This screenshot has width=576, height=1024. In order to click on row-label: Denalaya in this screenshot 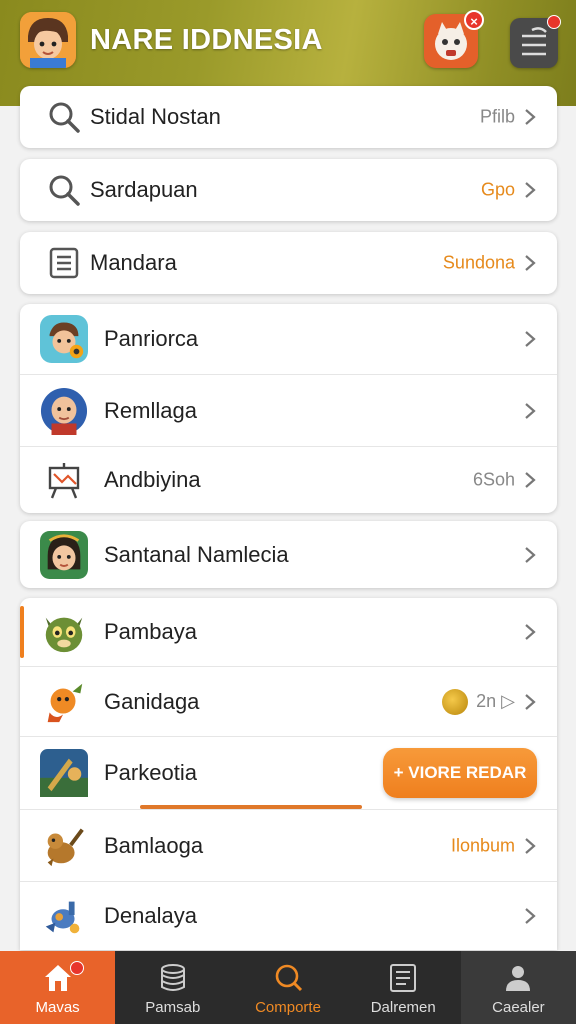, I will do `click(150, 915)`.